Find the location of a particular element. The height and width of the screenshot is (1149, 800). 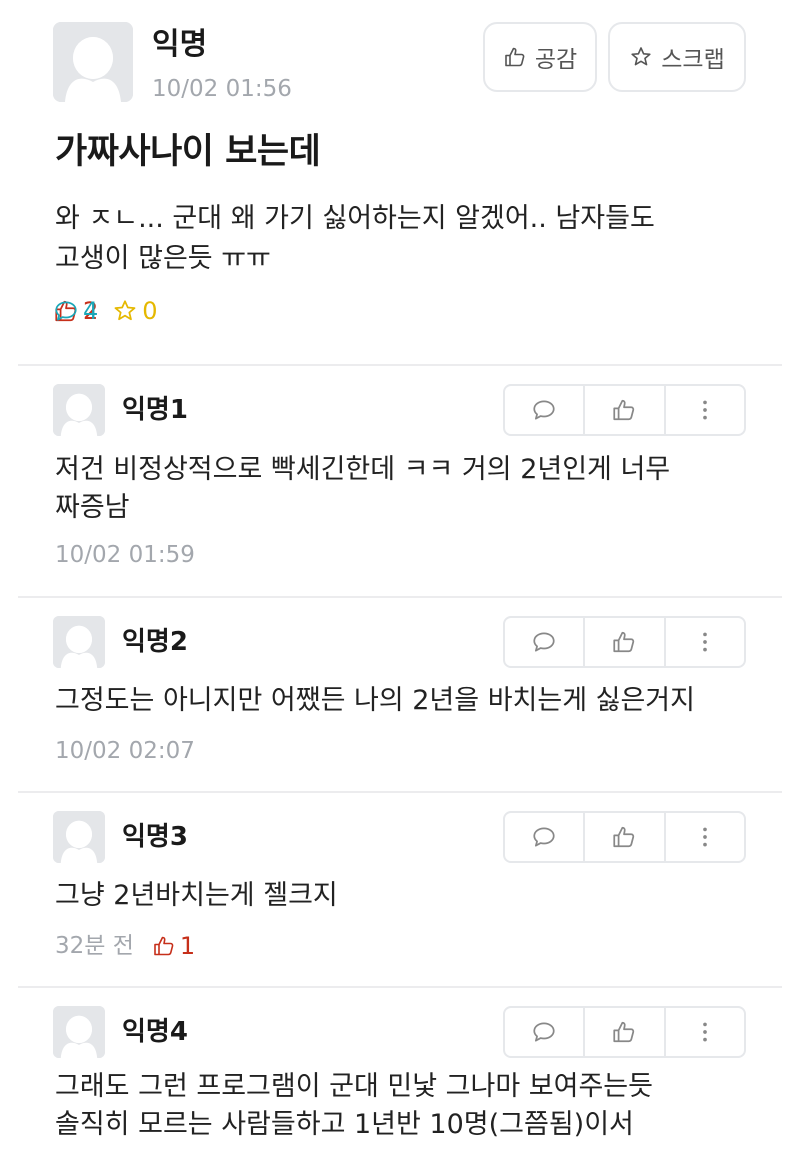

like-button-label: 공감 is located at coordinates (556, 60).